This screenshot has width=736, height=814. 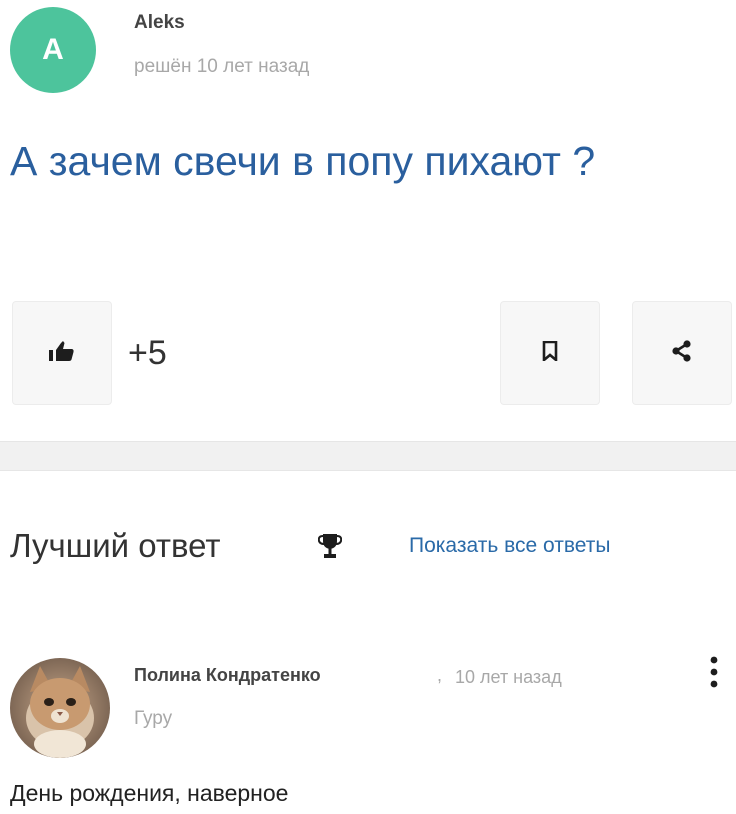 I want to click on share-icon, so click(x=682, y=353).